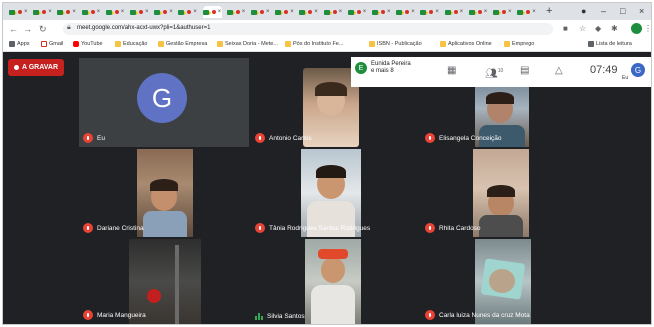 Image resolution: width=654 pixels, height=327 pixels. What do you see at coordinates (614, 29) in the screenshot?
I see `extensions-icon: ✱` at bounding box center [614, 29].